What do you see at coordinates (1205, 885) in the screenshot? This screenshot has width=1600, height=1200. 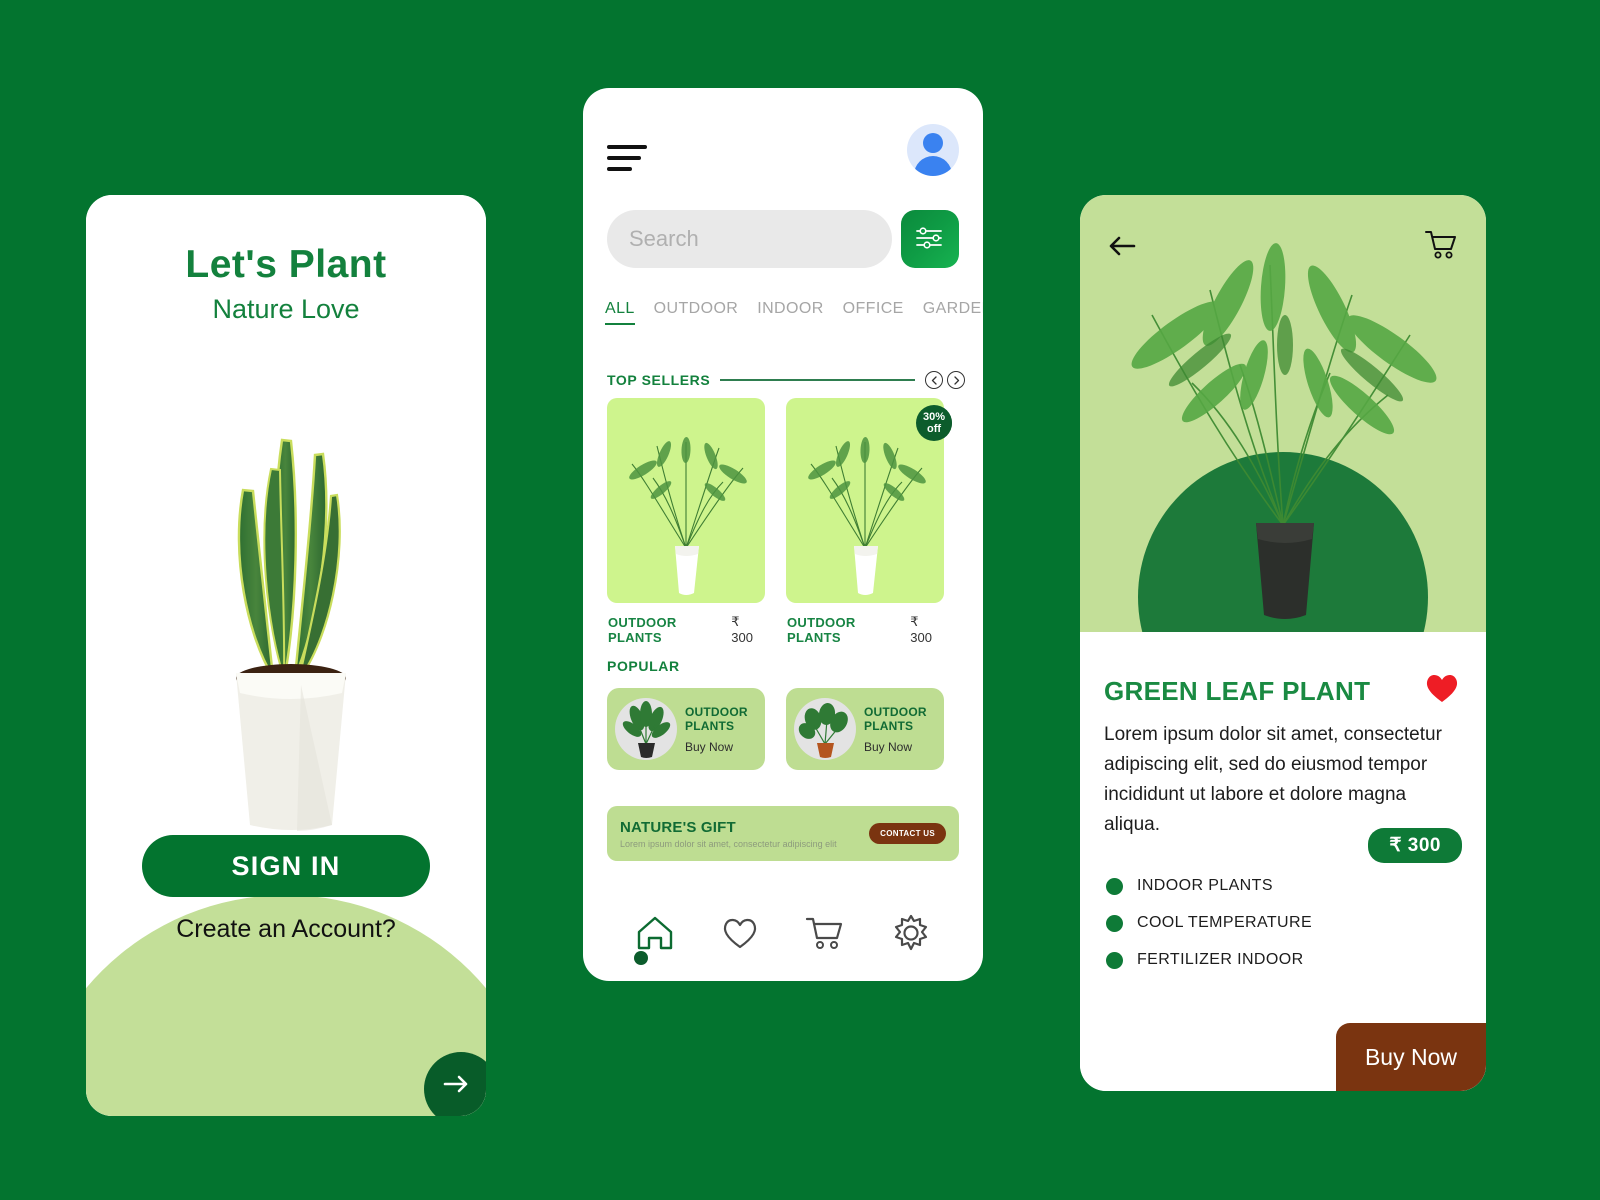 I see `feature-label: INDOOR PLANTS` at bounding box center [1205, 885].